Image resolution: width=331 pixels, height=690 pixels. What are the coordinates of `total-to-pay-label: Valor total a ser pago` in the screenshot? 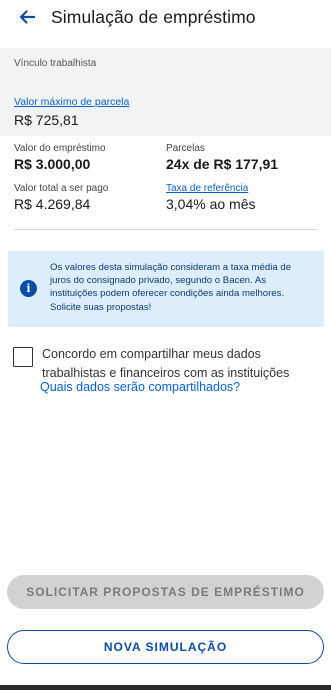 It's located at (61, 188).